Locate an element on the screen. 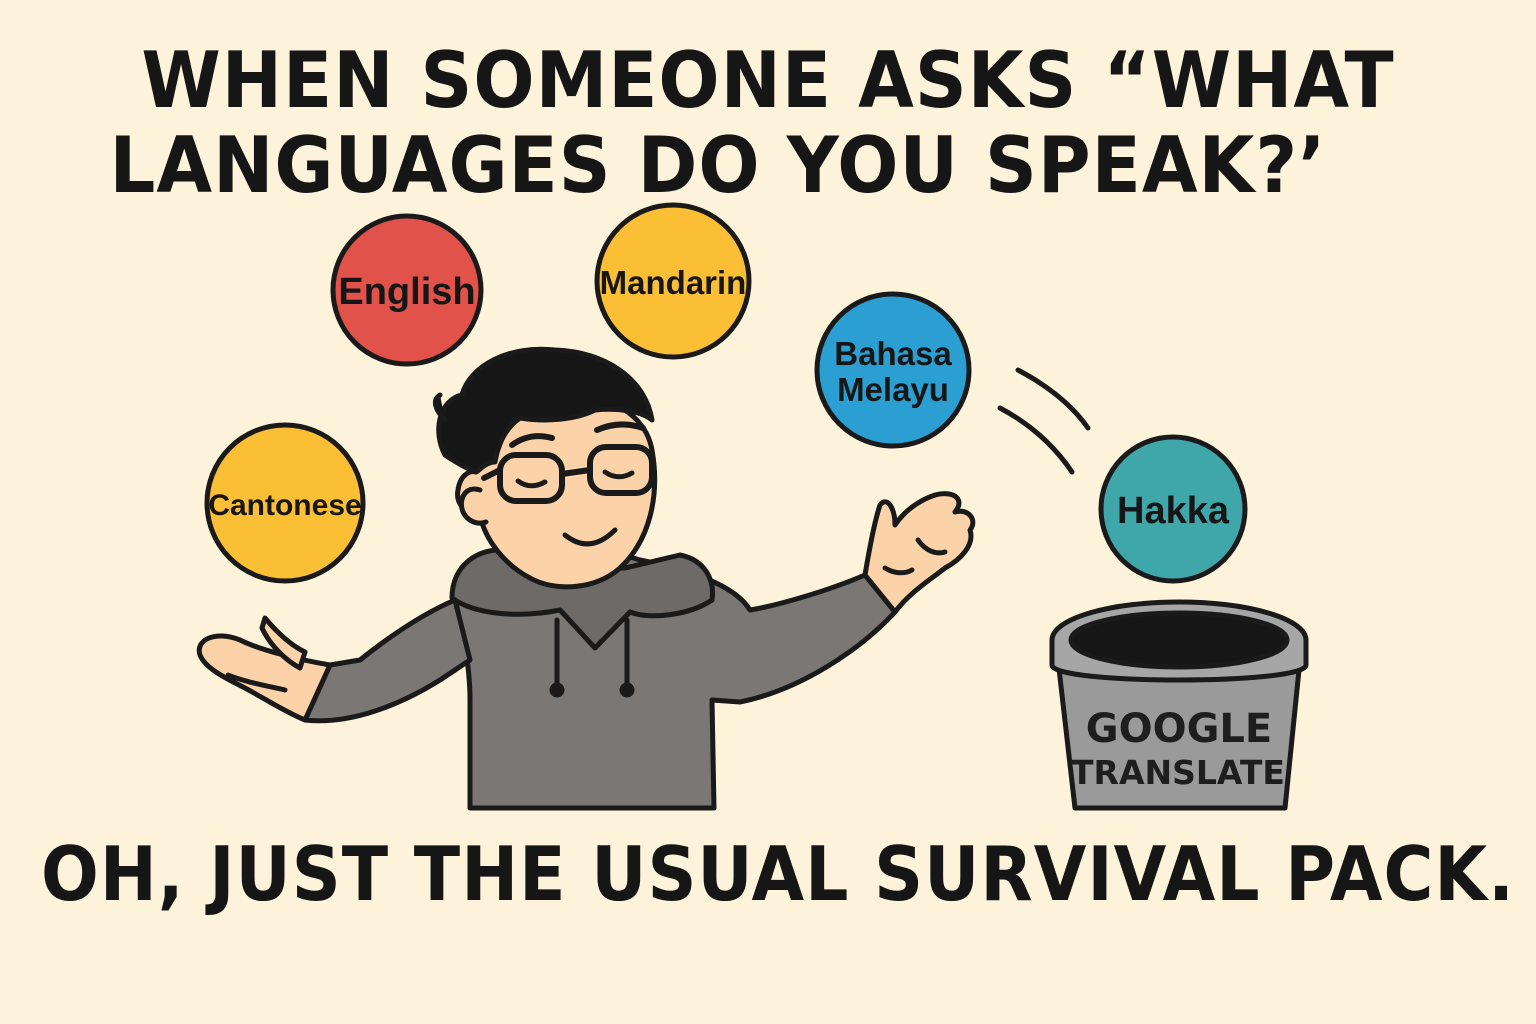  bubble-mandarin-label: Mandarin is located at coordinates (673, 282).